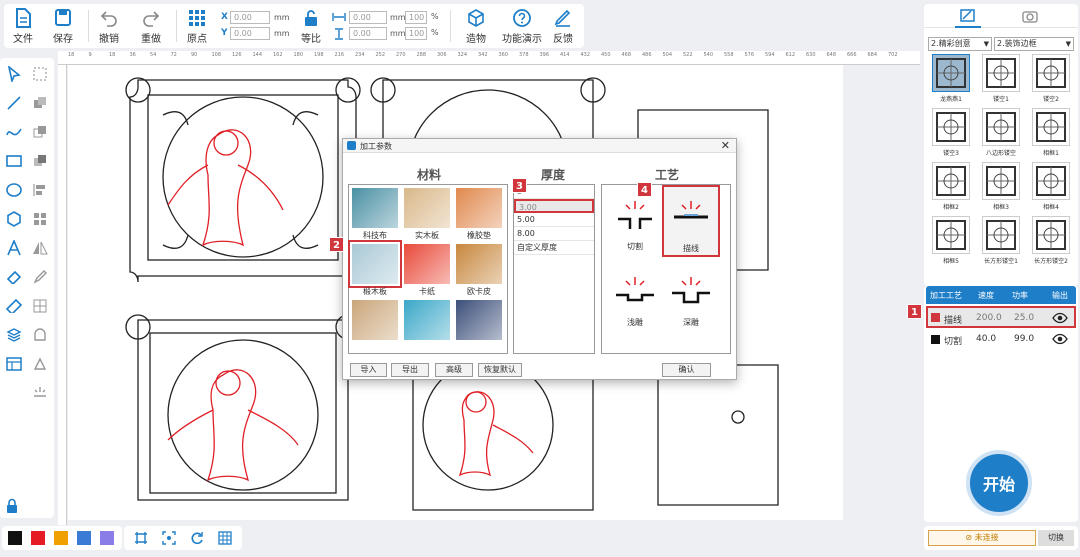  I want to click on thickness-option: 5.00, so click(554, 220).